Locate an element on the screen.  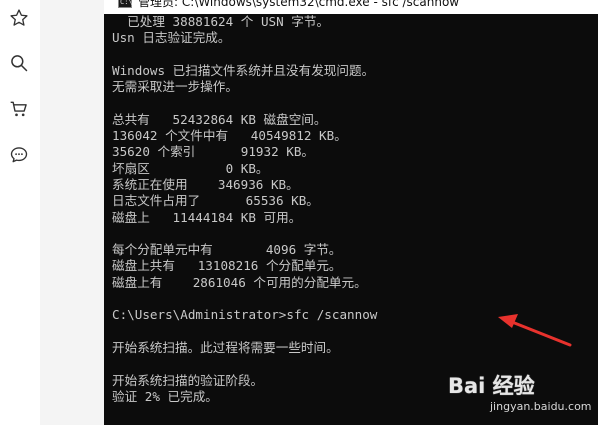
console-line: 136042 个文件中有 40549812 KB。 is located at coordinates (229, 136).